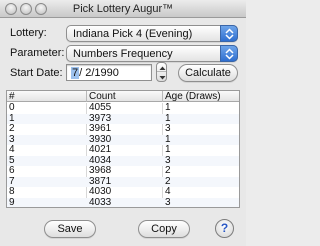  I want to click on cell-number: 9, so click(12, 202).